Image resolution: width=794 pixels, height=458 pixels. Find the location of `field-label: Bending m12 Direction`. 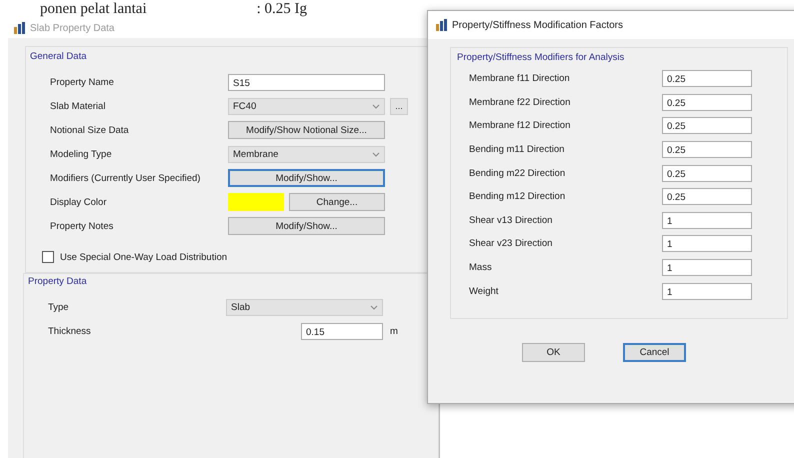

field-label: Bending m12 Direction is located at coordinates (517, 196).